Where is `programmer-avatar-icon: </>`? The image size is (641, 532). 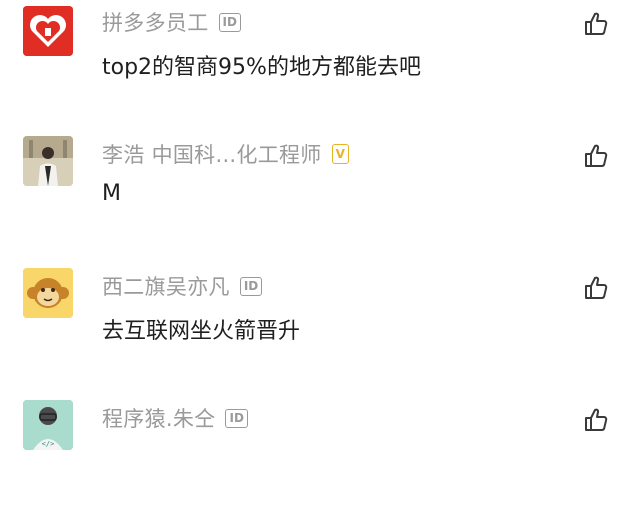
programmer-avatar-icon: </> is located at coordinates (48, 425).